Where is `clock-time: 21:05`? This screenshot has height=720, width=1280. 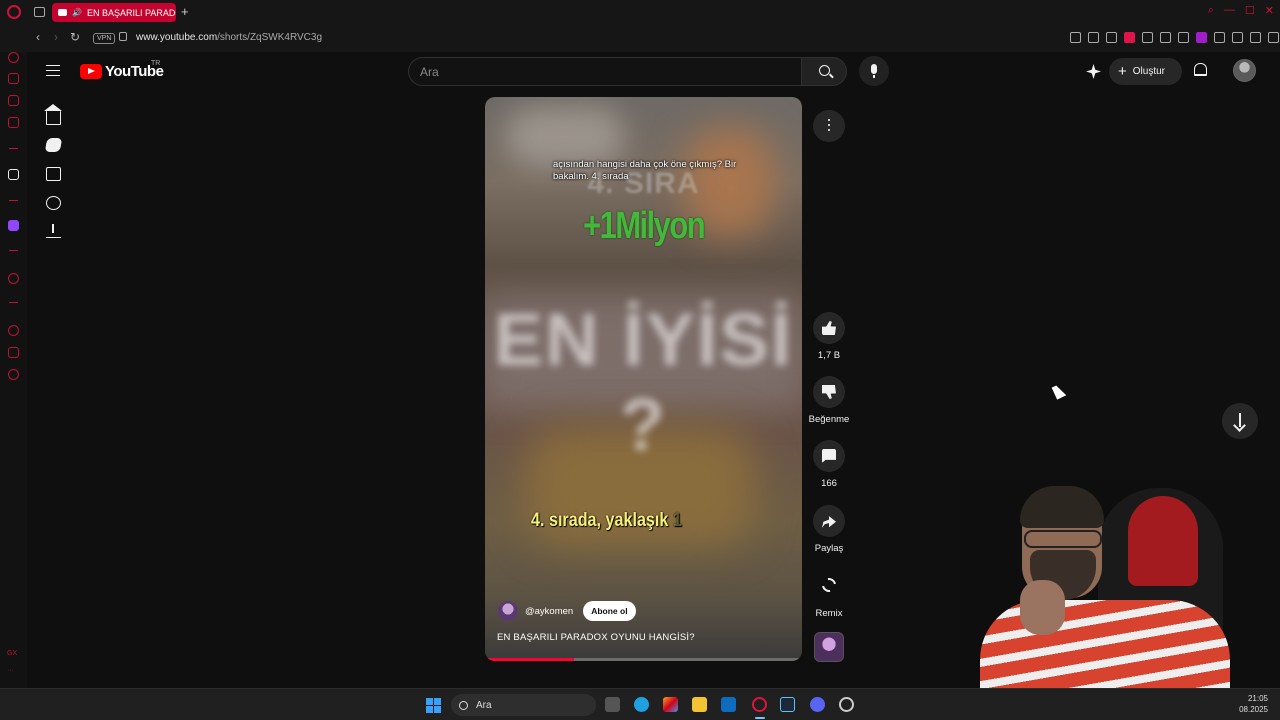 clock-time: 21:05 is located at coordinates (1257, 698).